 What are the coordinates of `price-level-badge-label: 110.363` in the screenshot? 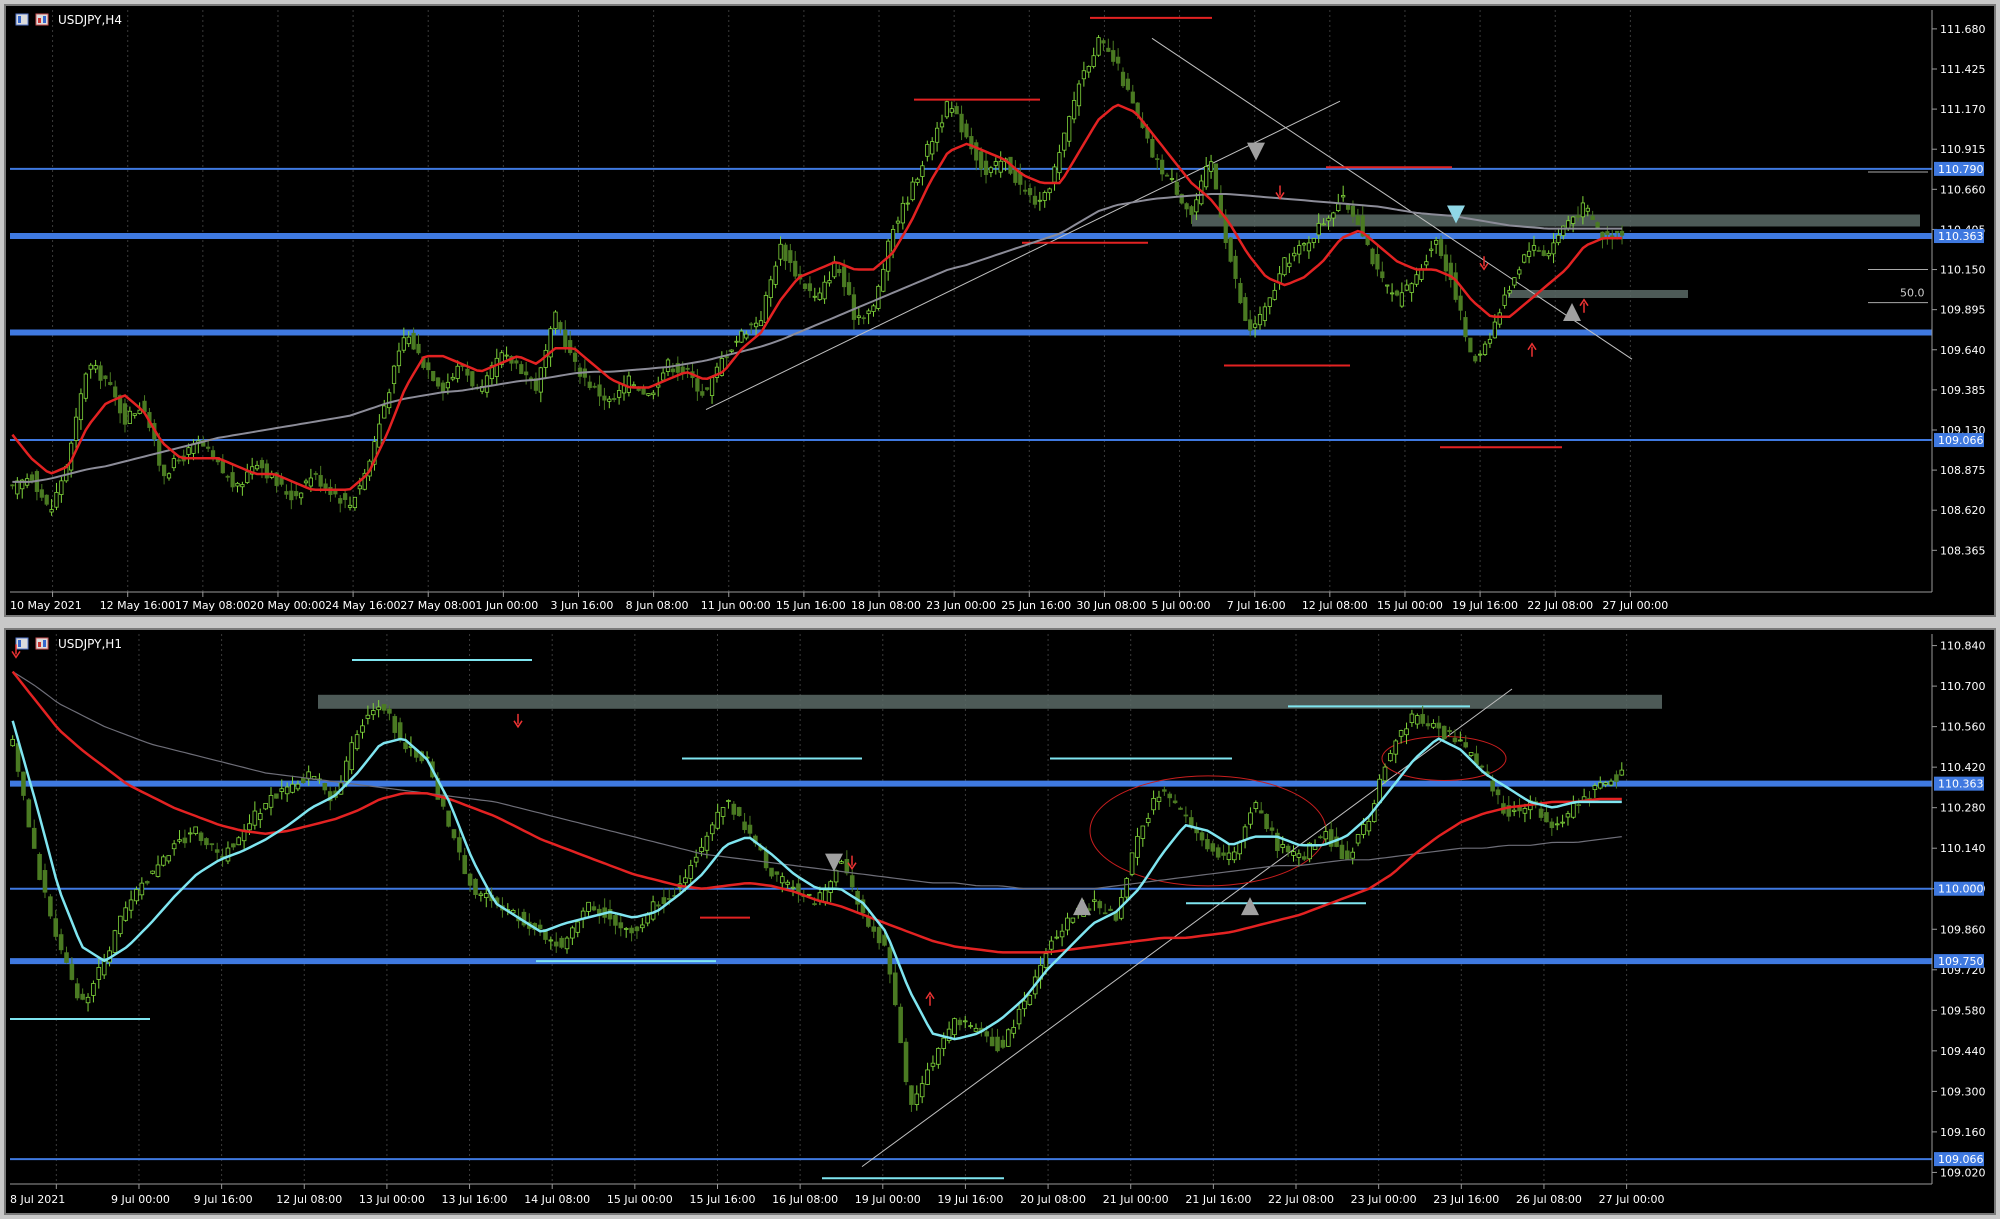 It's located at (1961, 236).